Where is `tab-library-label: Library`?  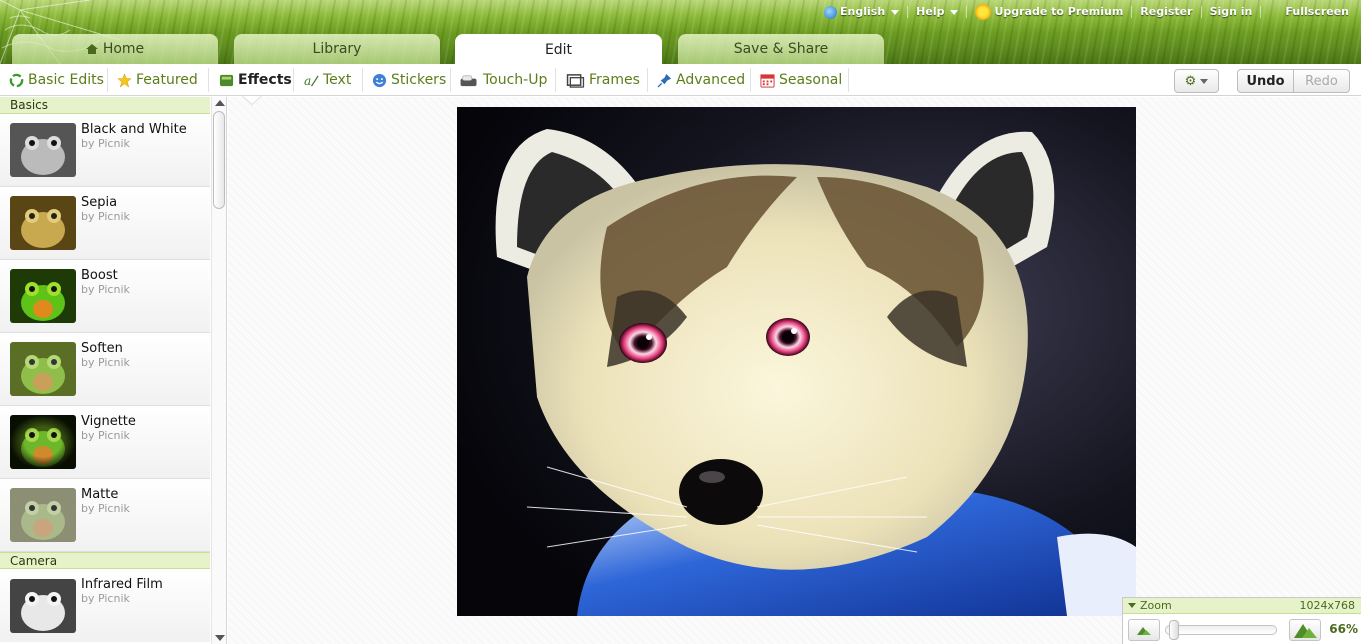 tab-library-label: Library is located at coordinates (337, 49).